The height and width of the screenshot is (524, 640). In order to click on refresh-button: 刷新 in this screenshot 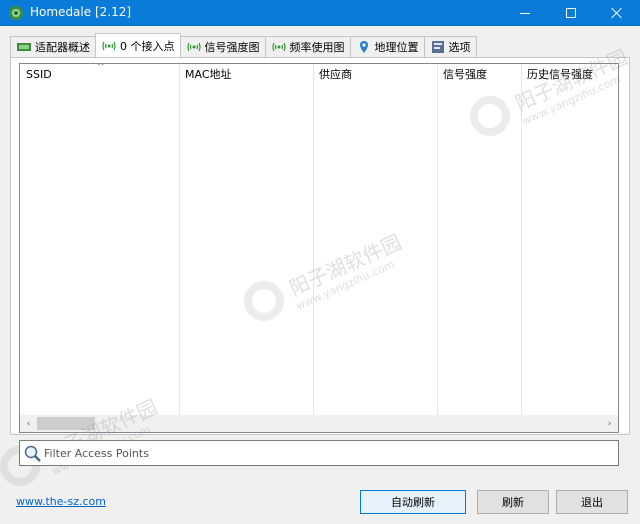, I will do `click(513, 502)`.